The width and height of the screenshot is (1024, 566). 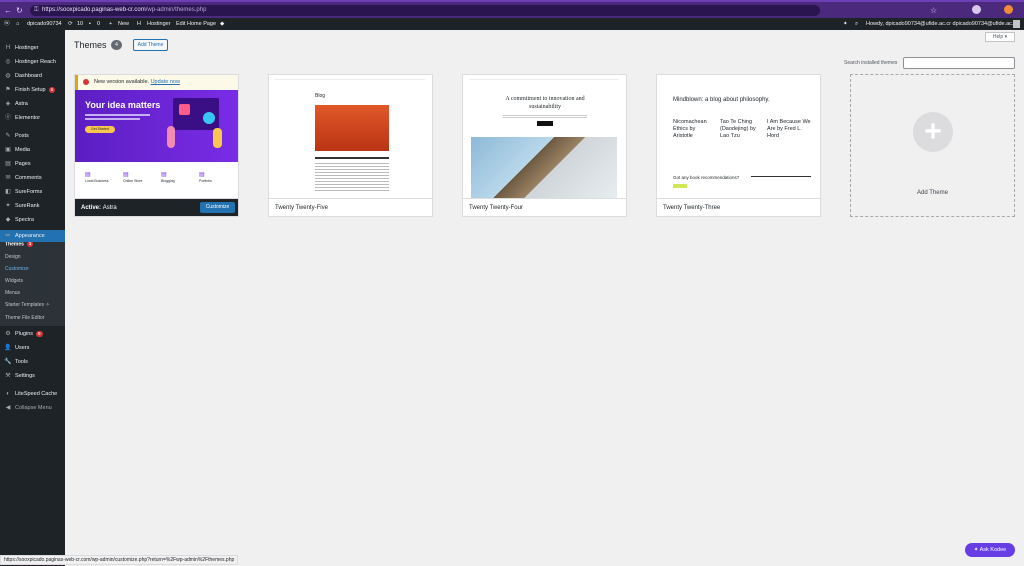 What do you see at coordinates (976, 550) in the screenshot?
I see `kodee-icon: ✦` at bounding box center [976, 550].